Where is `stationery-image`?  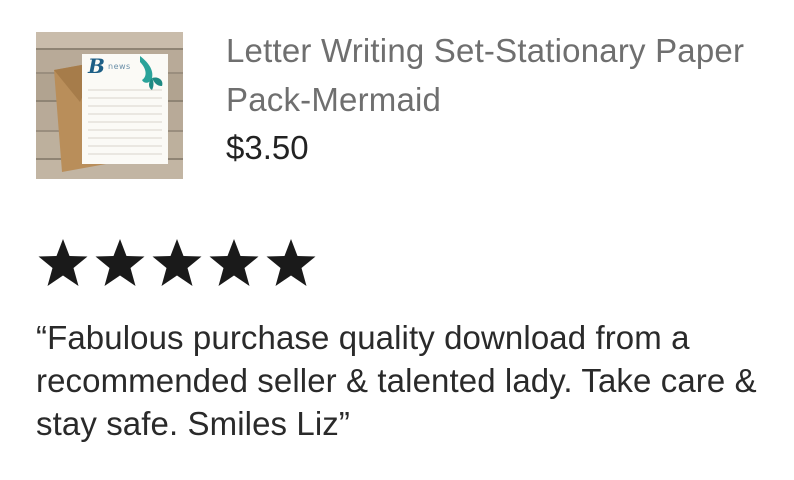
stationery-image is located at coordinates (109, 105).